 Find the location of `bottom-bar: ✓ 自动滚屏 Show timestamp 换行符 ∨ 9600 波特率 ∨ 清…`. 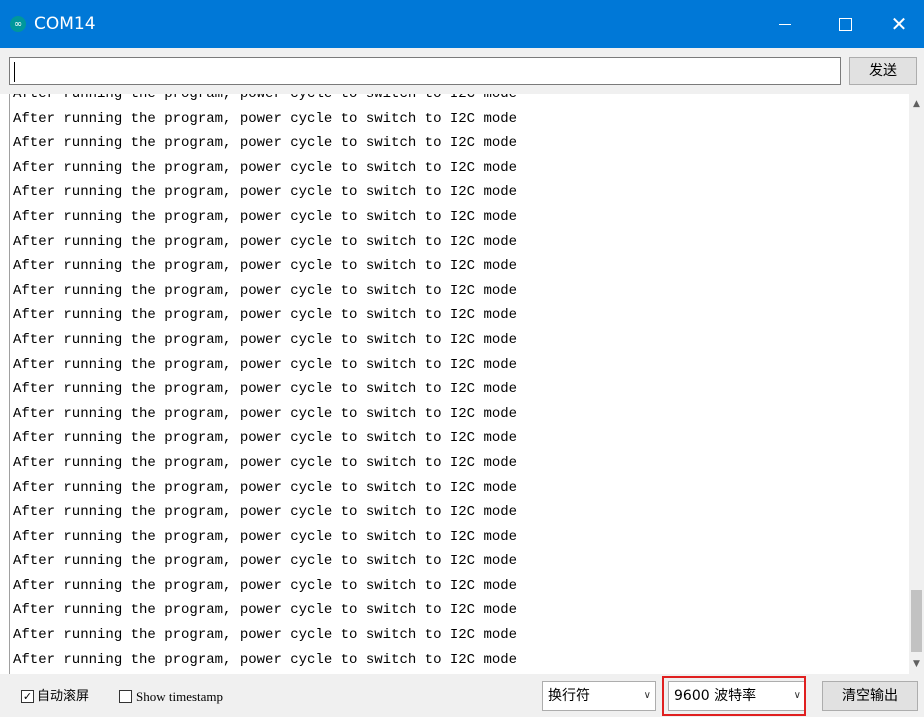

bottom-bar: ✓ 自动滚屏 Show timestamp 换行符 ∨ 9600 波特率 ∨ 清… is located at coordinates (462, 695).